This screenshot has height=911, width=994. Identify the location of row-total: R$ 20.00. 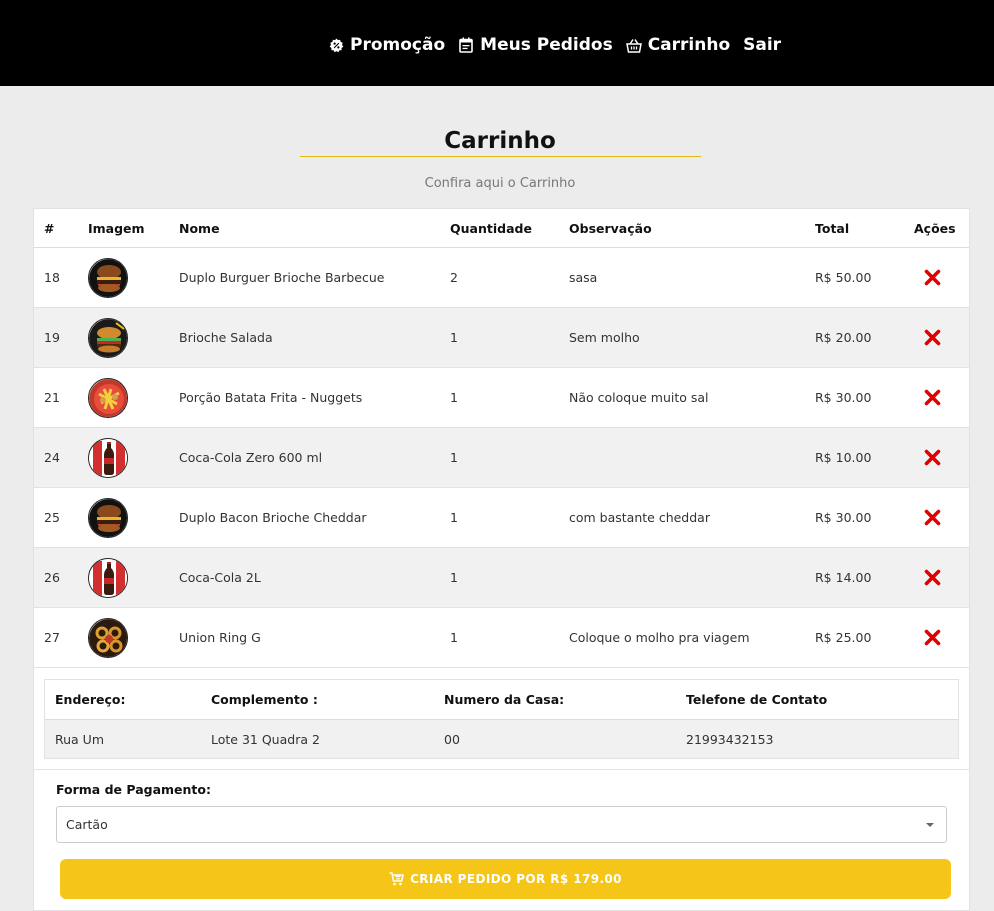
(843, 337).